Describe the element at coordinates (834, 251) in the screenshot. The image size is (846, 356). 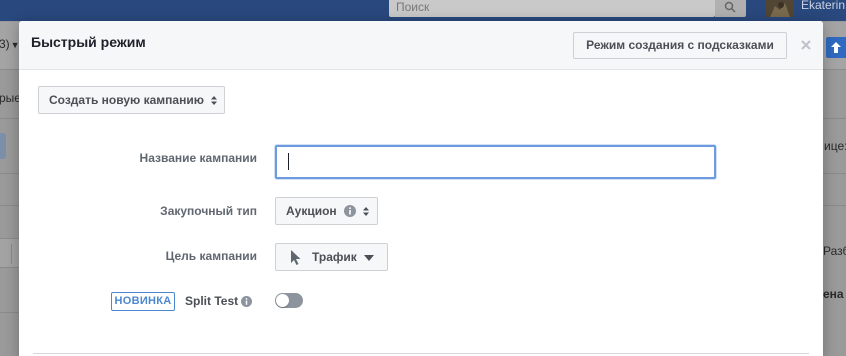
I see `background-right-fragment: Разб` at that location.